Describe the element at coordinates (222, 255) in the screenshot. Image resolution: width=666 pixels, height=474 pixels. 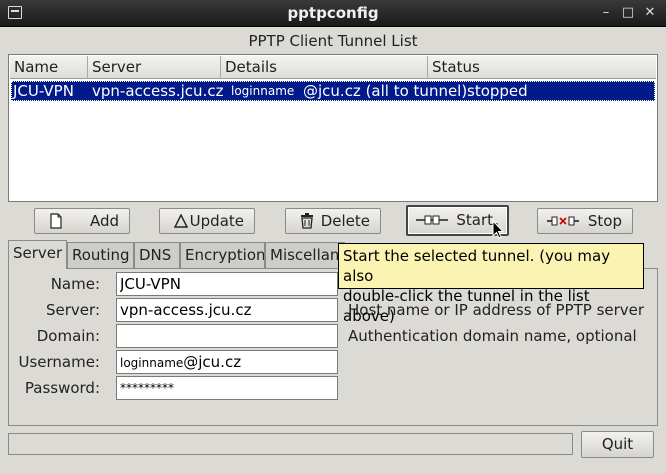
I see `tab-encryption: Encryption` at that location.